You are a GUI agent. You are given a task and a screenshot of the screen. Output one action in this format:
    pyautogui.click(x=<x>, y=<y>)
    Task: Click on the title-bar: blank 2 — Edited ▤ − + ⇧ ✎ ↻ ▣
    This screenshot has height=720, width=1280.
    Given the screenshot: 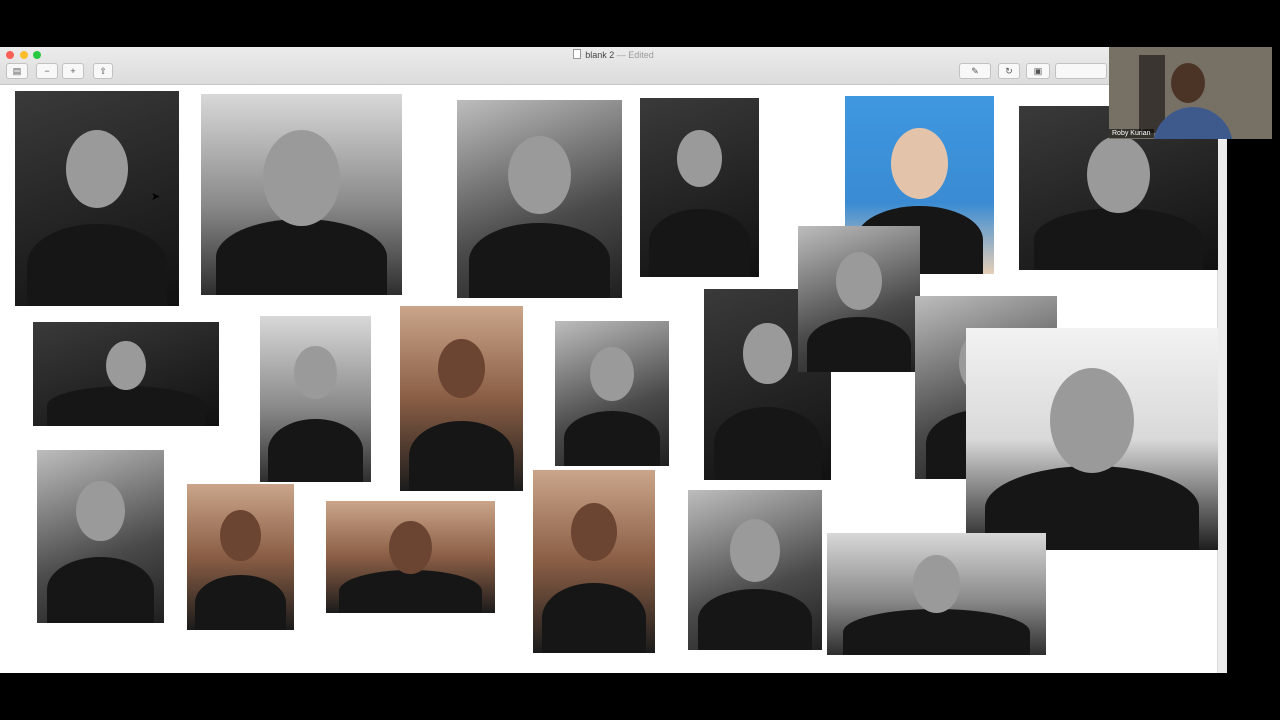 What is the action you would take?
    pyautogui.click(x=613, y=66)
    